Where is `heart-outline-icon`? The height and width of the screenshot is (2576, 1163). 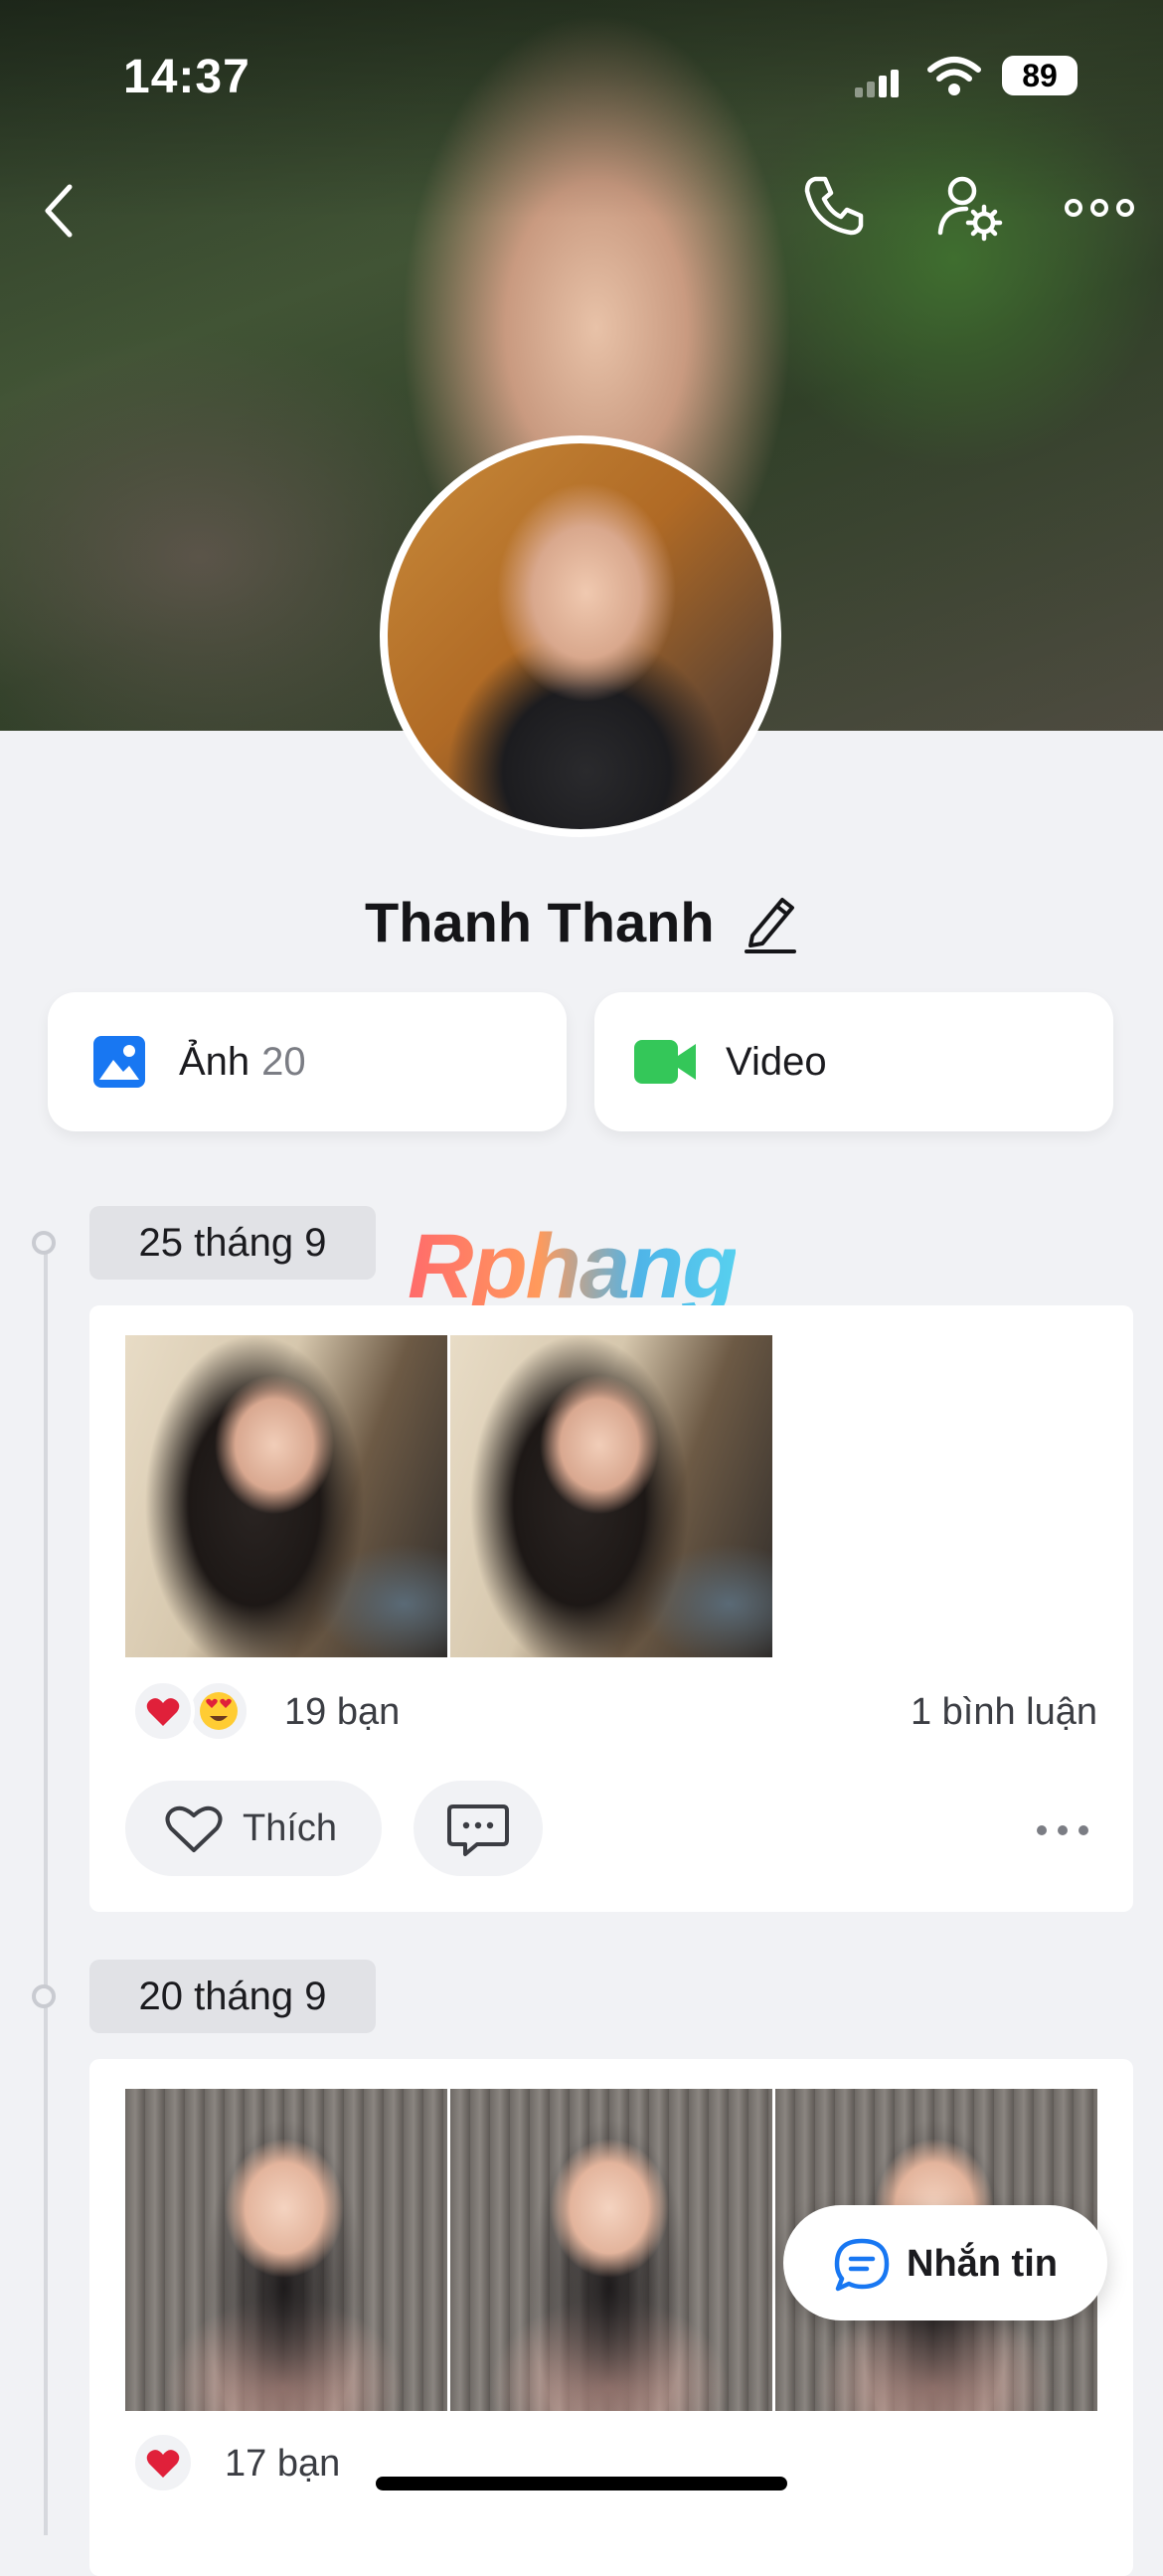
heart-outline-icon is located at coordinates (194, 1828).